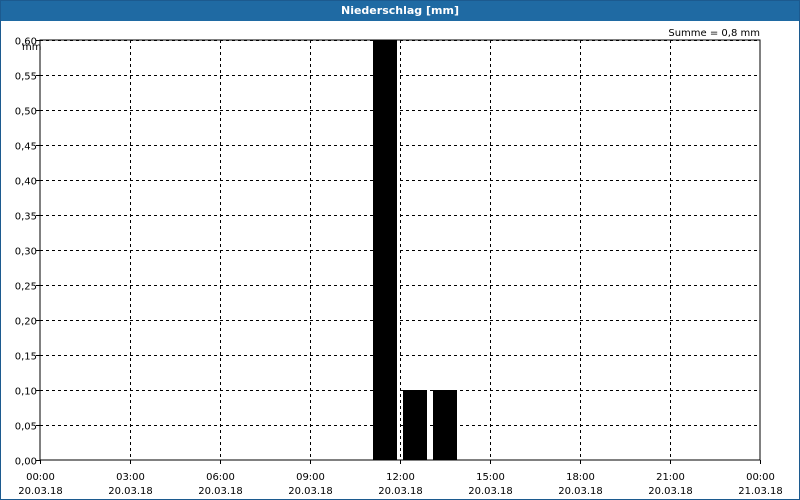 Image resolution: width=800 pixels, height=500 pixels. Describe the element at coordinates (26, 427) in the screenshot. I see `y-tick-label: 0,05` at that location.